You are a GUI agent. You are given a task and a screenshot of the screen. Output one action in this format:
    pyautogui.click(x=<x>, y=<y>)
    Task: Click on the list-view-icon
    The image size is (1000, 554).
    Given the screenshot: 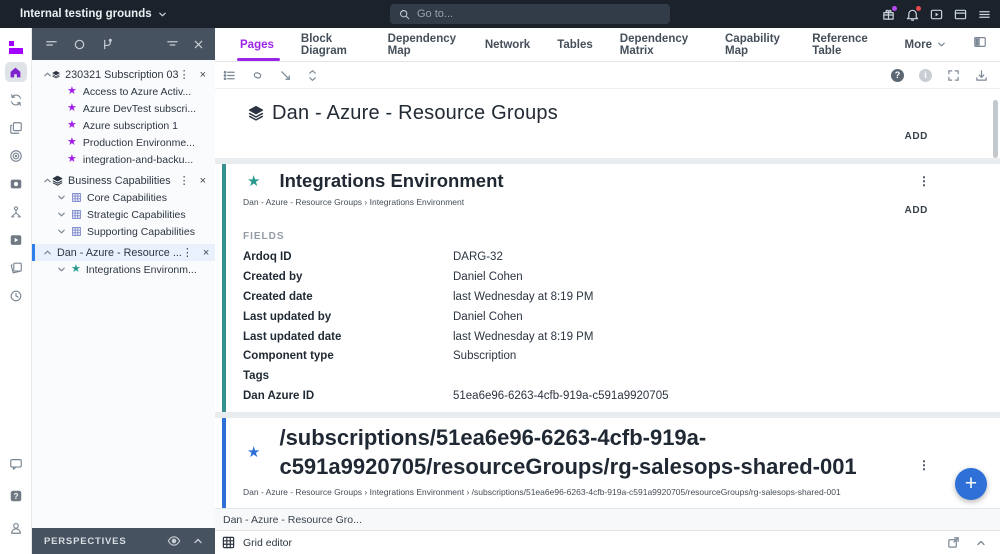 What is the action you would take?
    pyautogui.click(x=229, y=75)
    